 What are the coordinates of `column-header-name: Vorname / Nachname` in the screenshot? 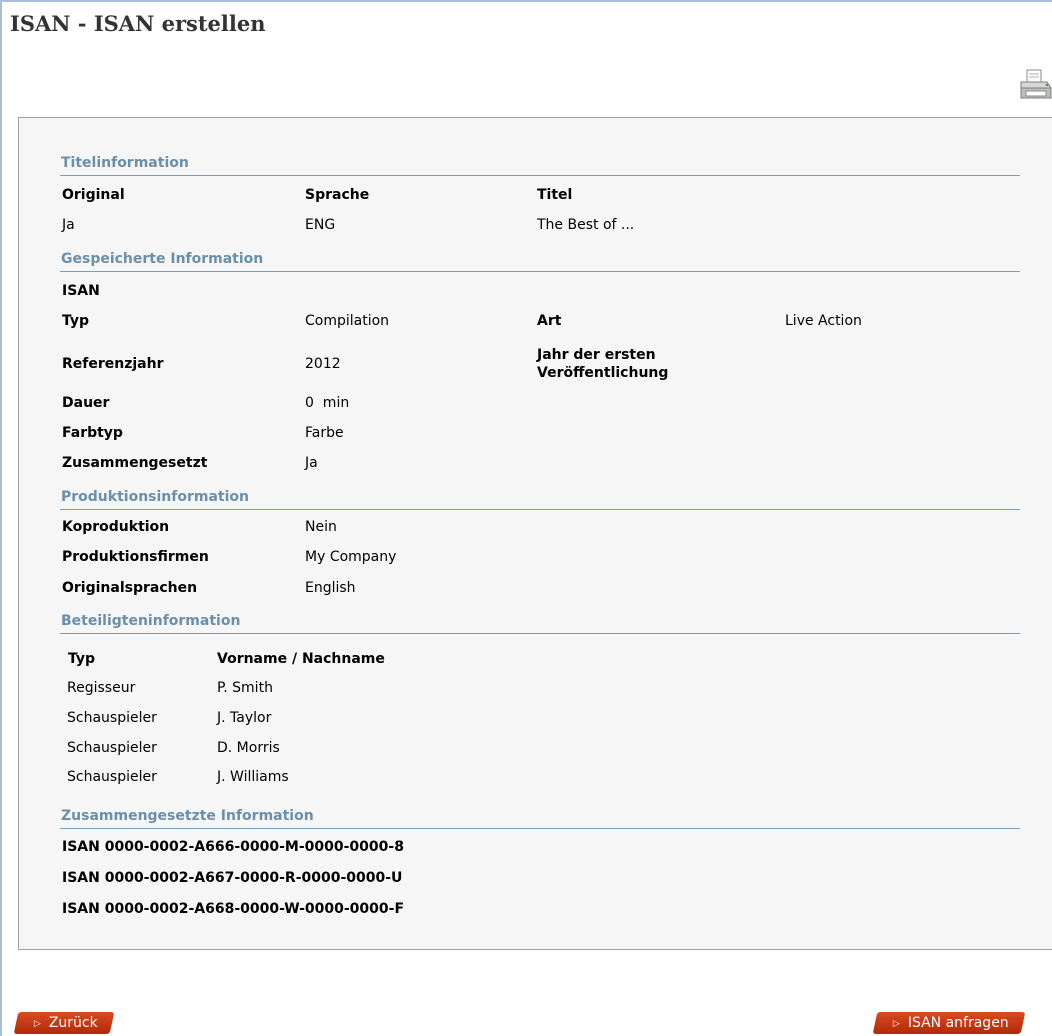 It's located at (301, 659).